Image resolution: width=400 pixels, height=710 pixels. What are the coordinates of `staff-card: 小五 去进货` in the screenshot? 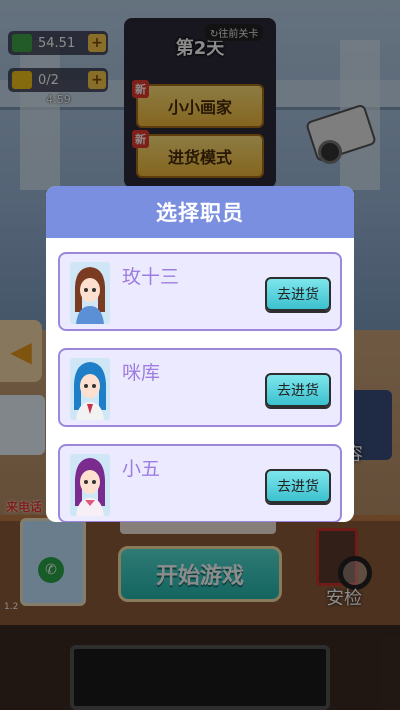 It's located at (200, 483).